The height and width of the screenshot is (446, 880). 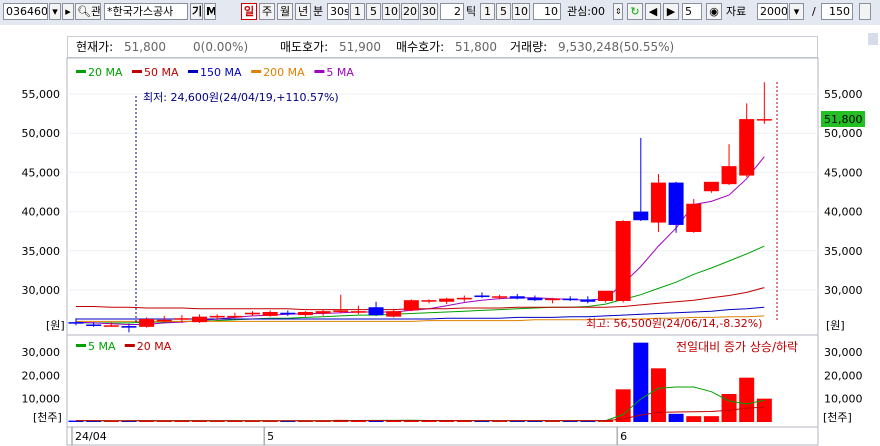 I want to click on tick-1-button: 1, so click(x=487, y=11).